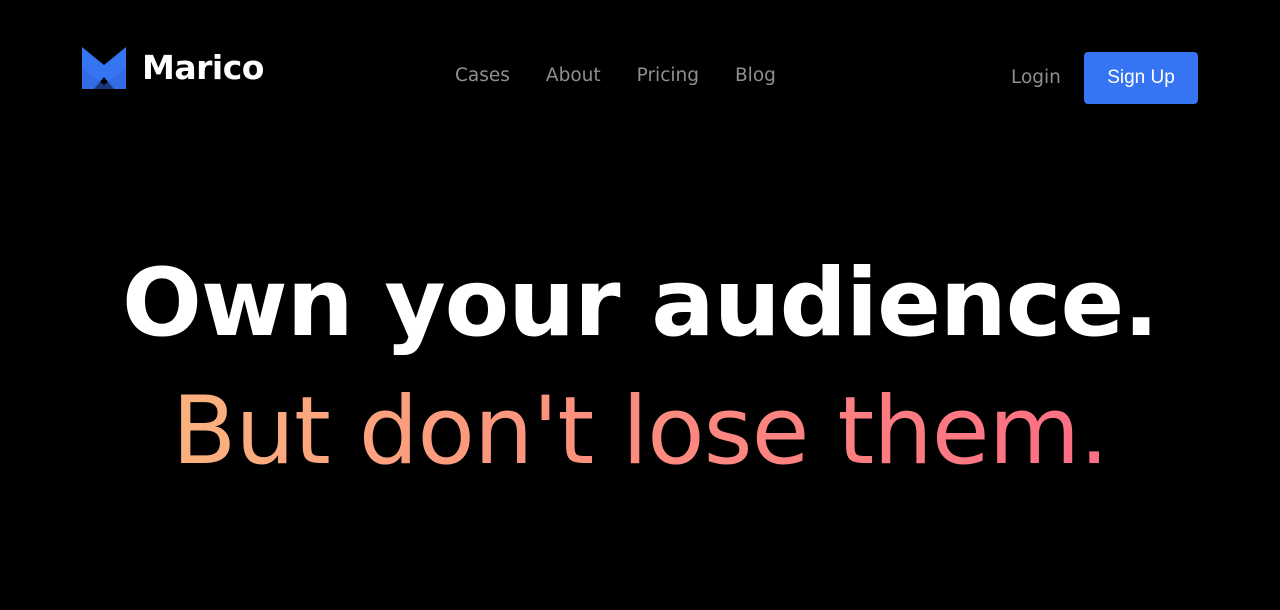  What do you see at coordinates (615, 76) in the screenshot?
I see `main-nav: Cases About Pricing Blog` at bounding box center [615, 76].